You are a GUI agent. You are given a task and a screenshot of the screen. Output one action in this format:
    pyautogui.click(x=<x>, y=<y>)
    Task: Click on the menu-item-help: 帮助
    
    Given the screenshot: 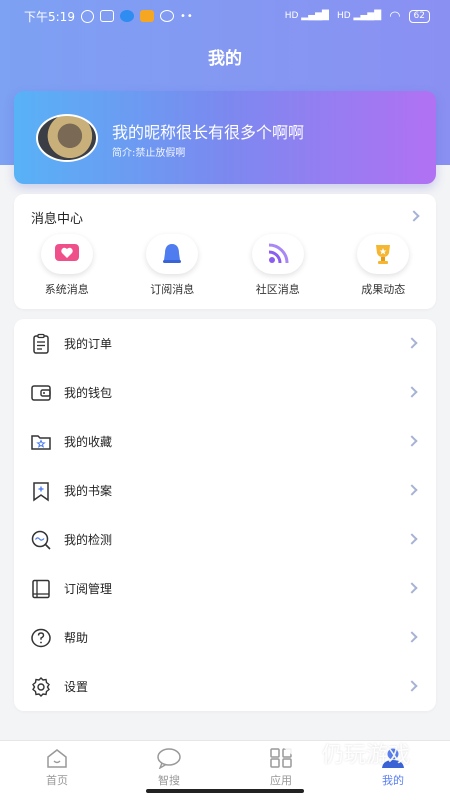 What is the action you would take?
    pyautogui.click(x=225, y=637)
    